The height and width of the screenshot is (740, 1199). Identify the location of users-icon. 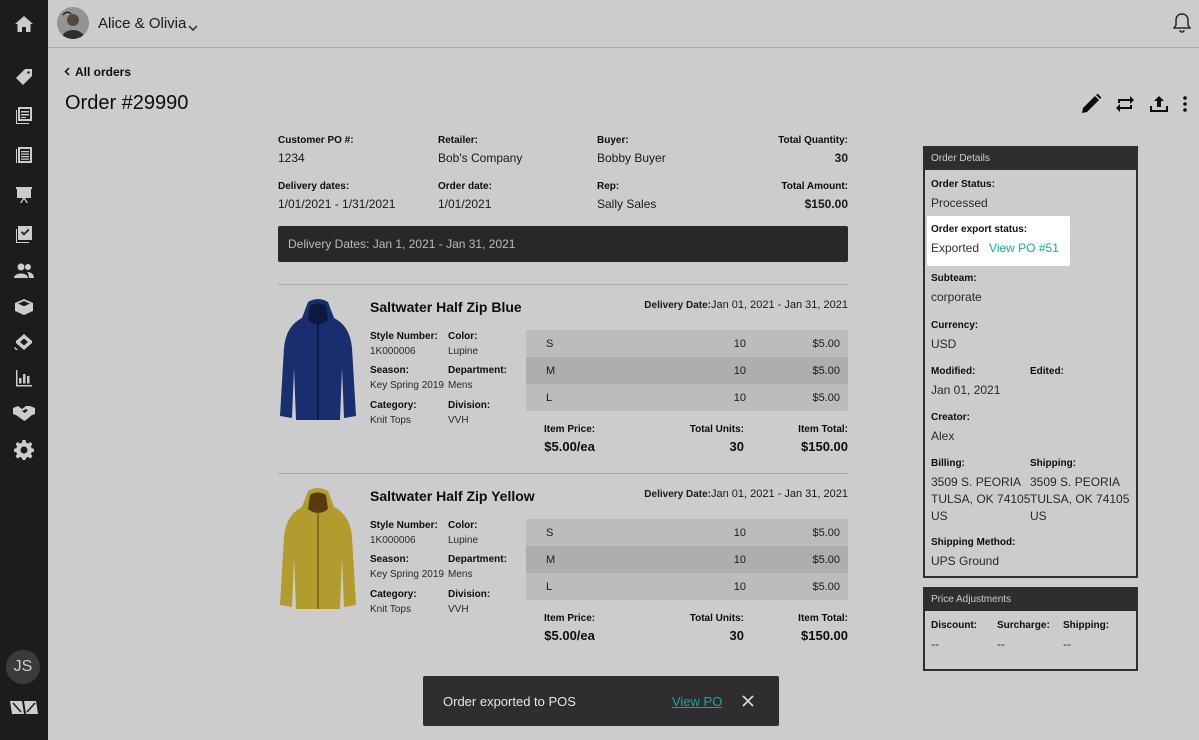
(24, 271).